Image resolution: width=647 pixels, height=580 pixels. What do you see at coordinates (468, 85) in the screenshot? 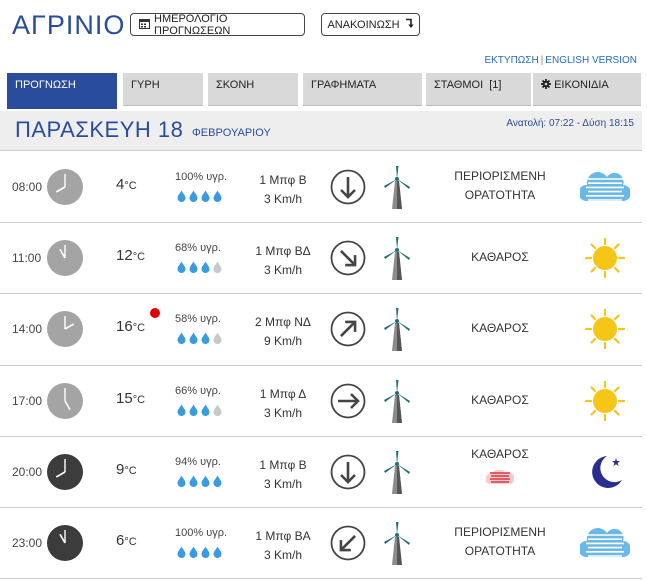
I see `tab-stations-label: ΣΤΑΘΜΟΙ [1]` at bounding box center [468, 85].